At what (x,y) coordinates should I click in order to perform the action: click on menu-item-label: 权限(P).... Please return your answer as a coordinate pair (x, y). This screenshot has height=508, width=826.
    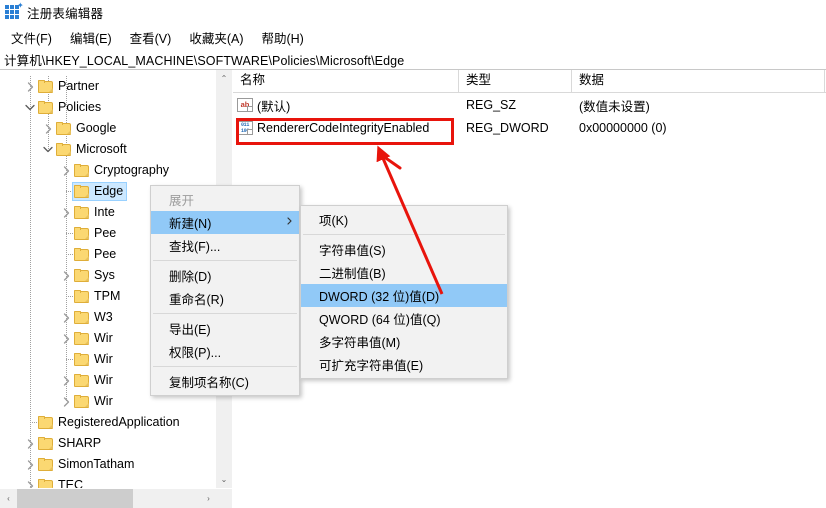
    Looking at the image, I should click on (195, 353).